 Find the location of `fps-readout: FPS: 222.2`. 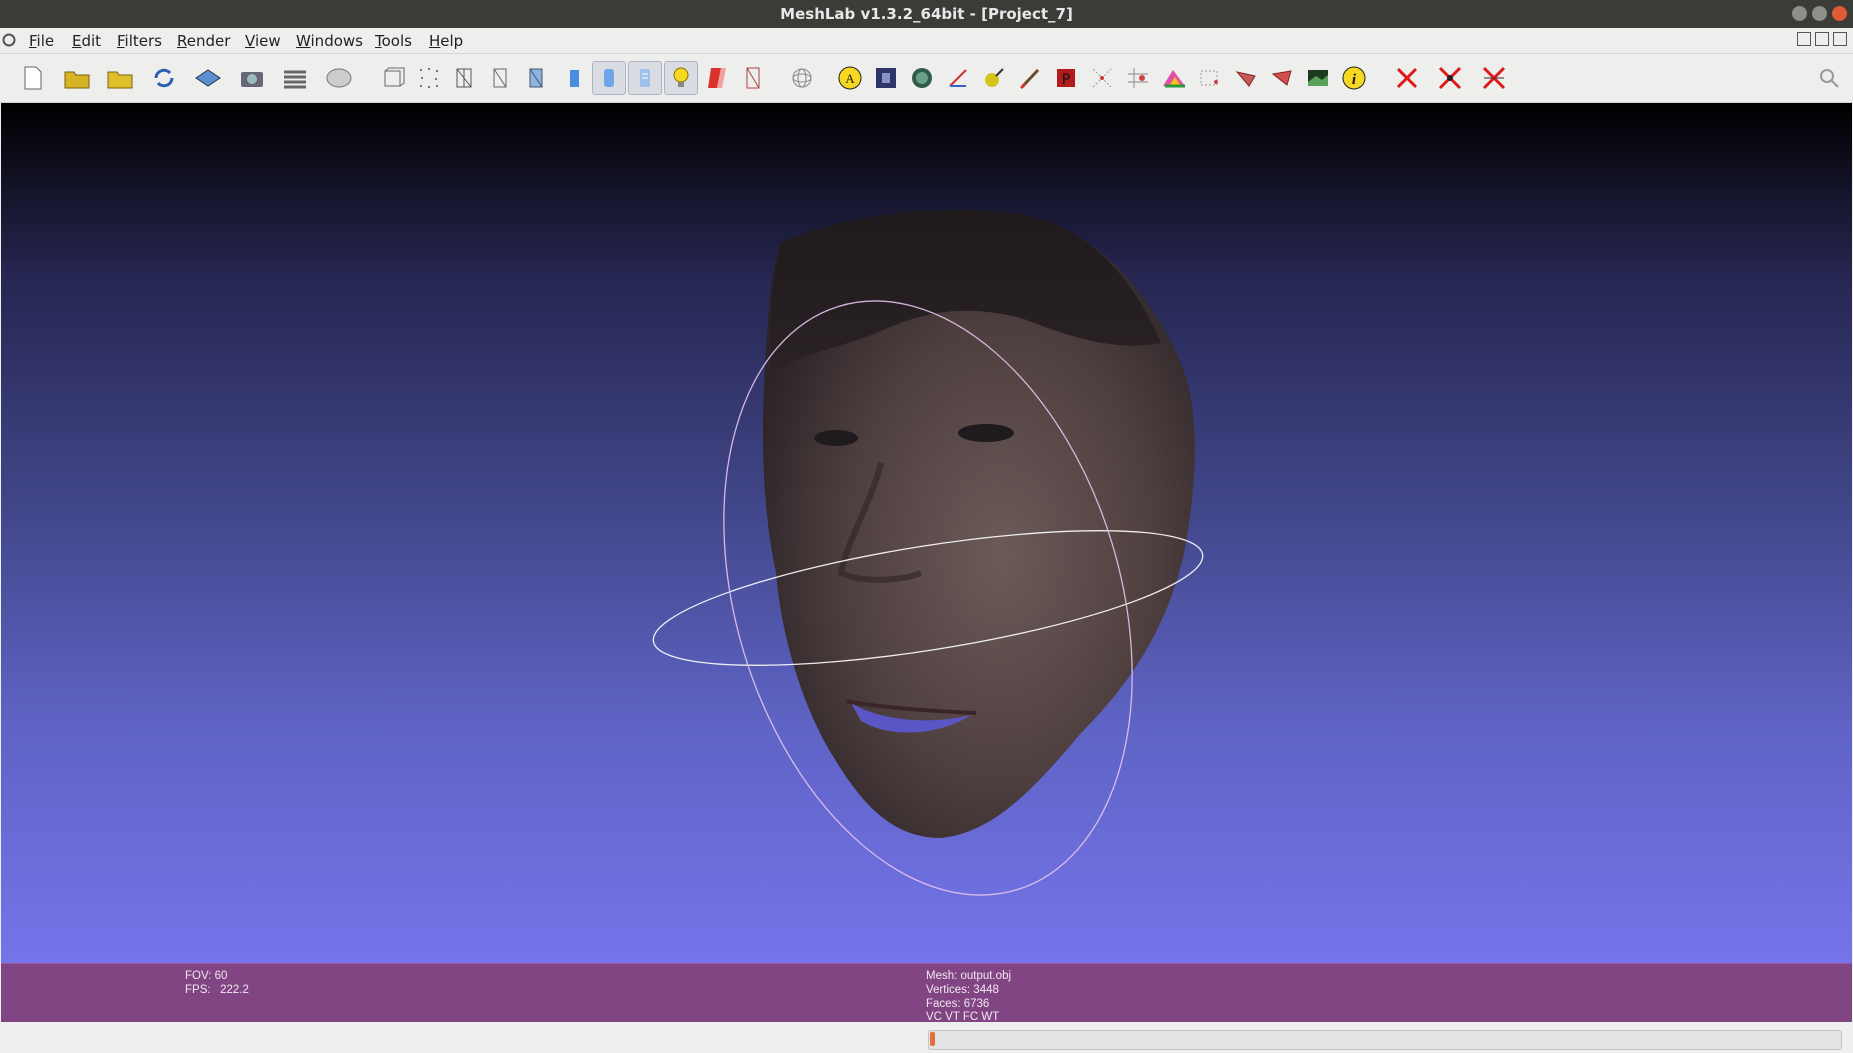

fps-readout: FPS: 222.2 is located at coordinates (217, 990).